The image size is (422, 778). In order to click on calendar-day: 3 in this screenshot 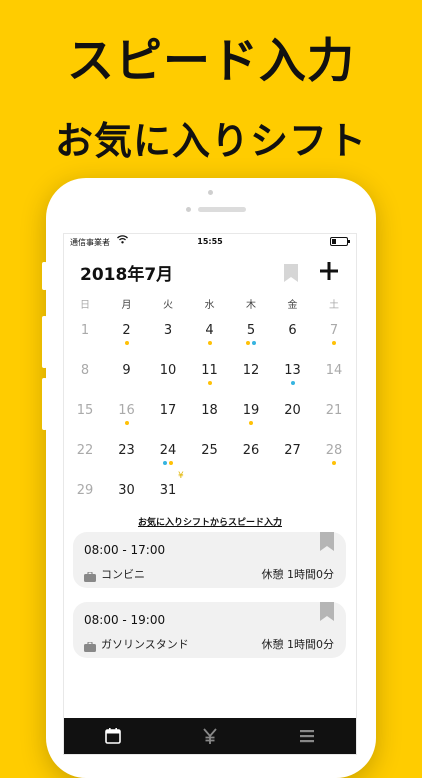, I will do `click(168, 330)`.